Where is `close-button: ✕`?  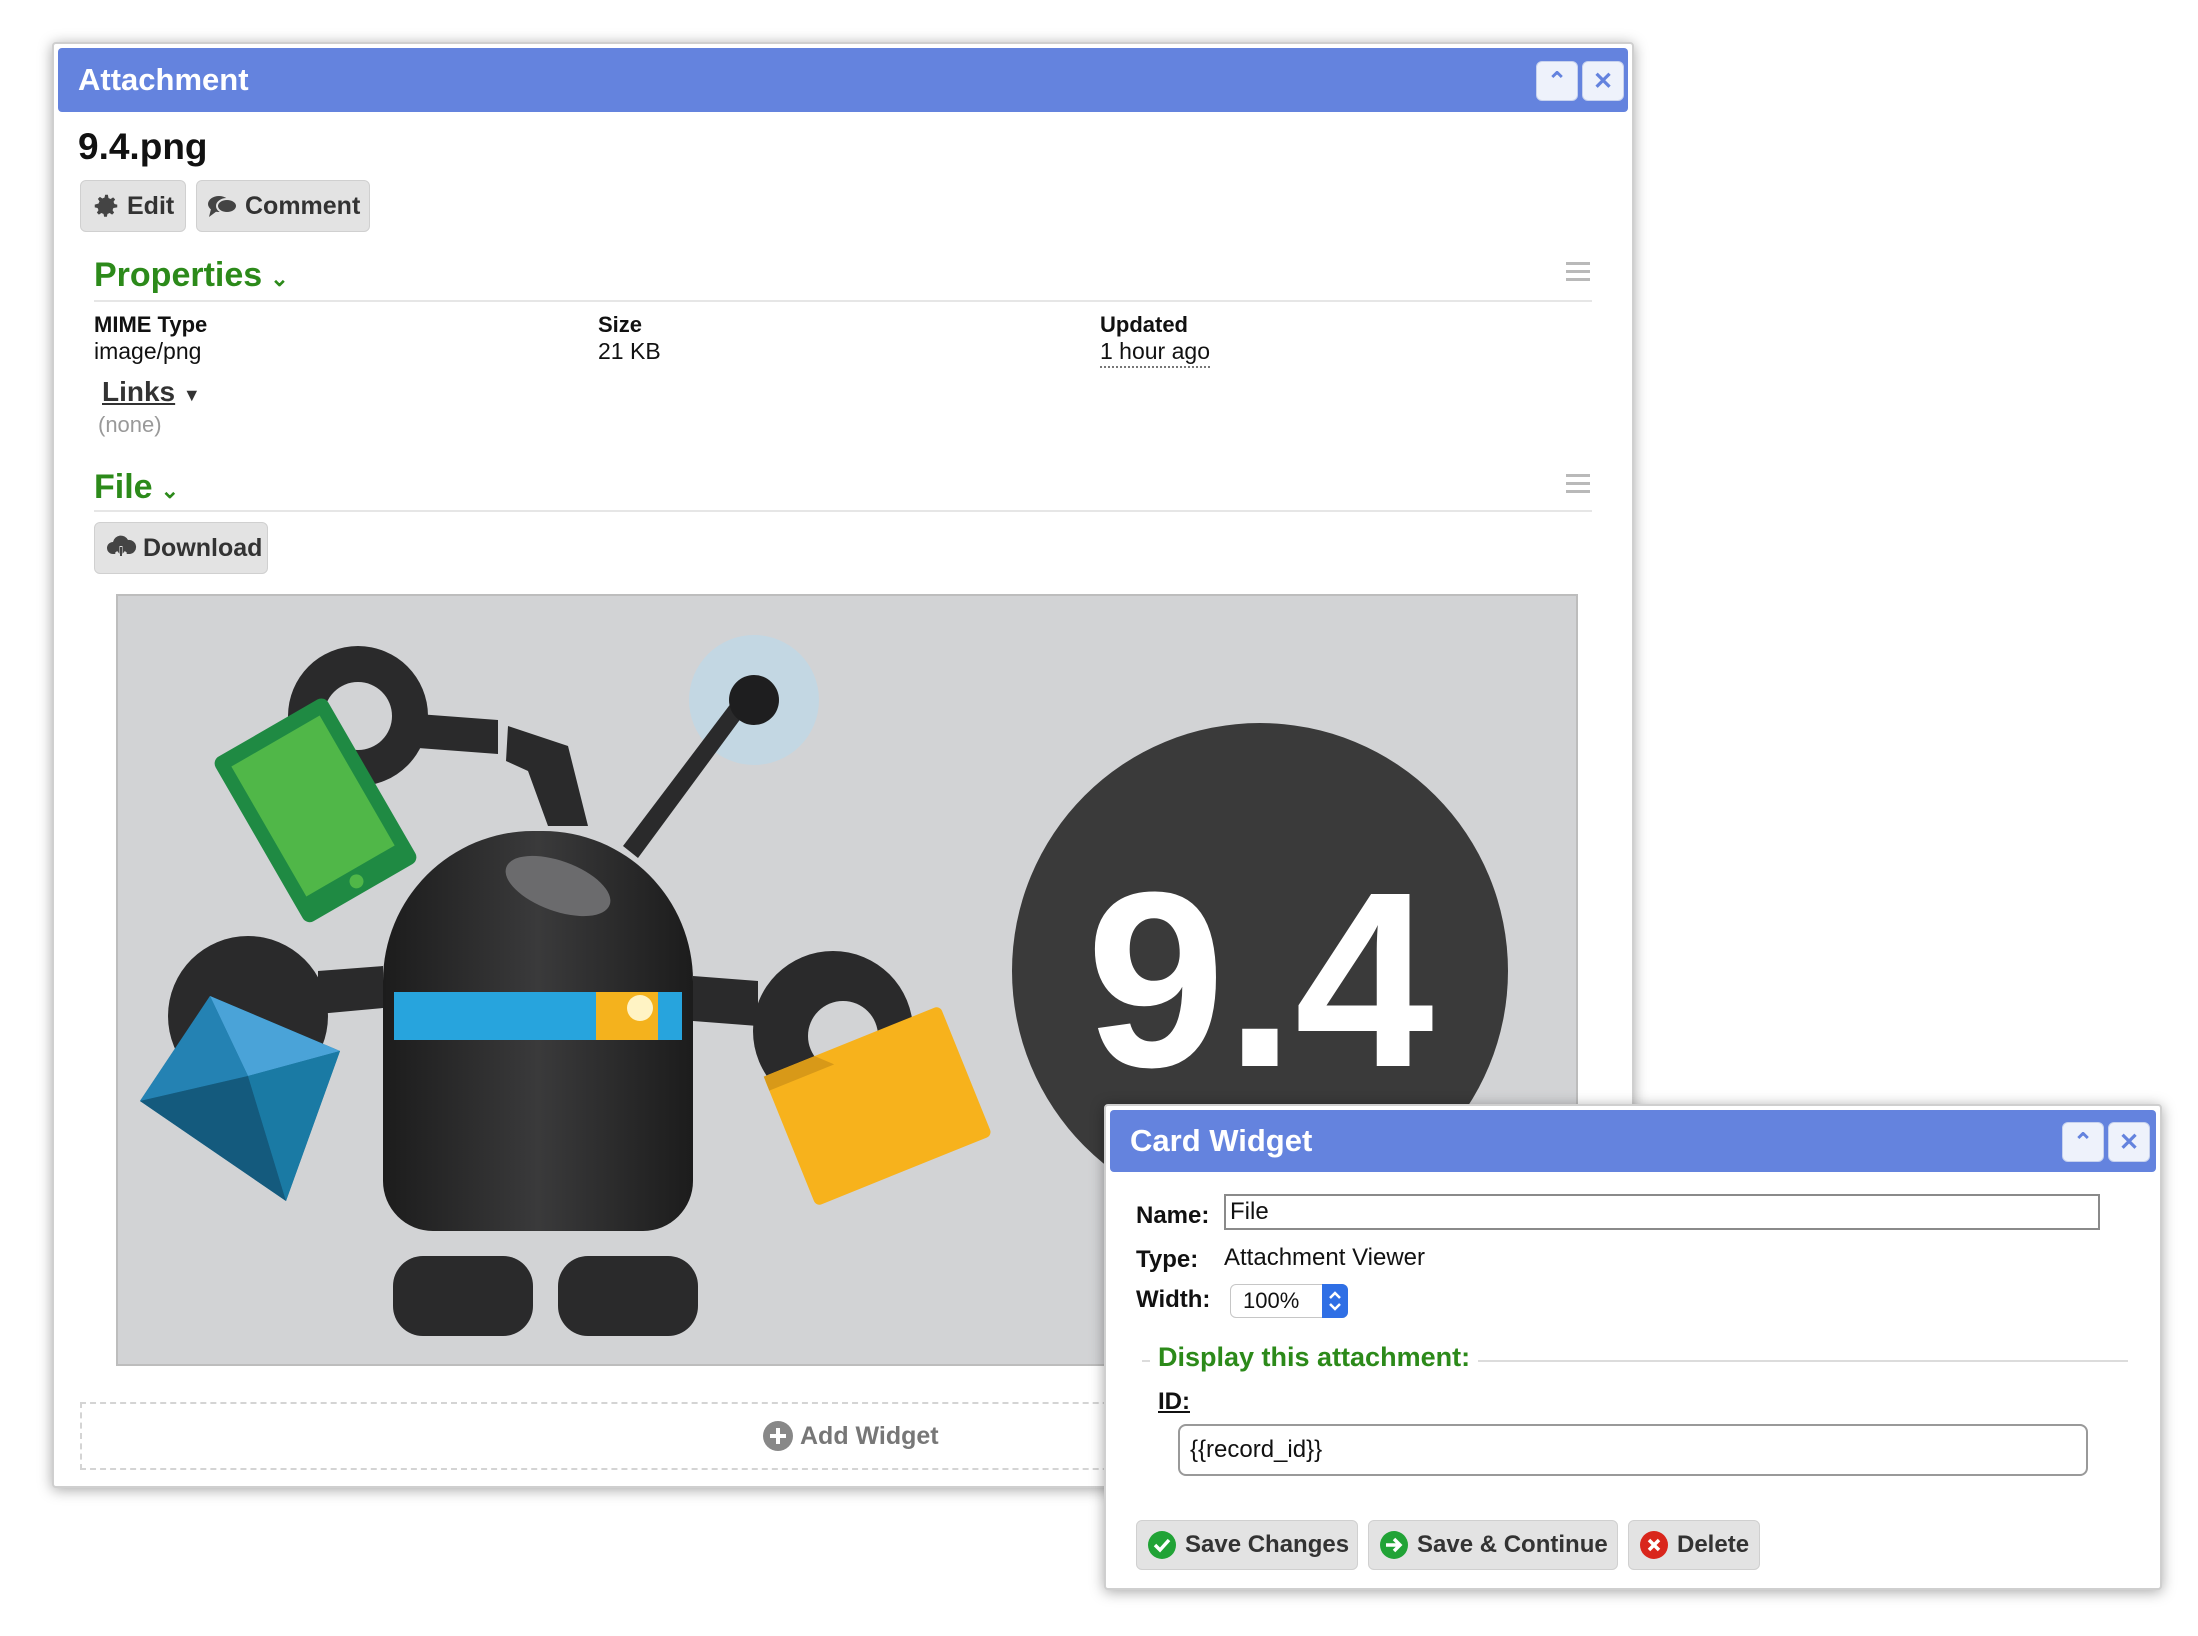
close-button: ✕ is located at coordinates (1603, 81).